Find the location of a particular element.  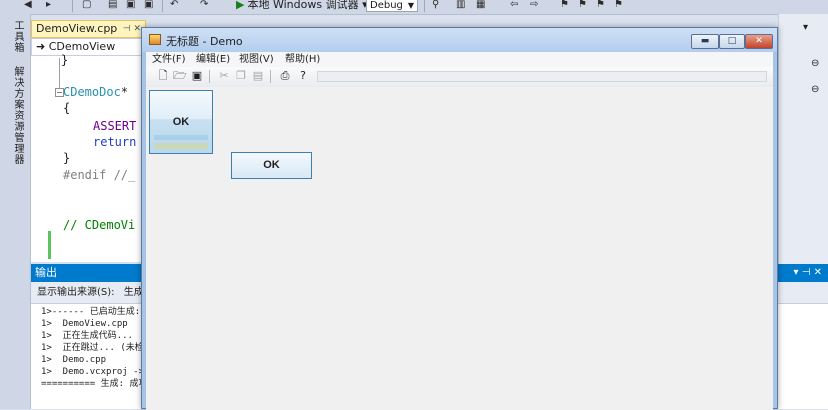

open-icon: 🗁 is located at coordinates (180, 76).